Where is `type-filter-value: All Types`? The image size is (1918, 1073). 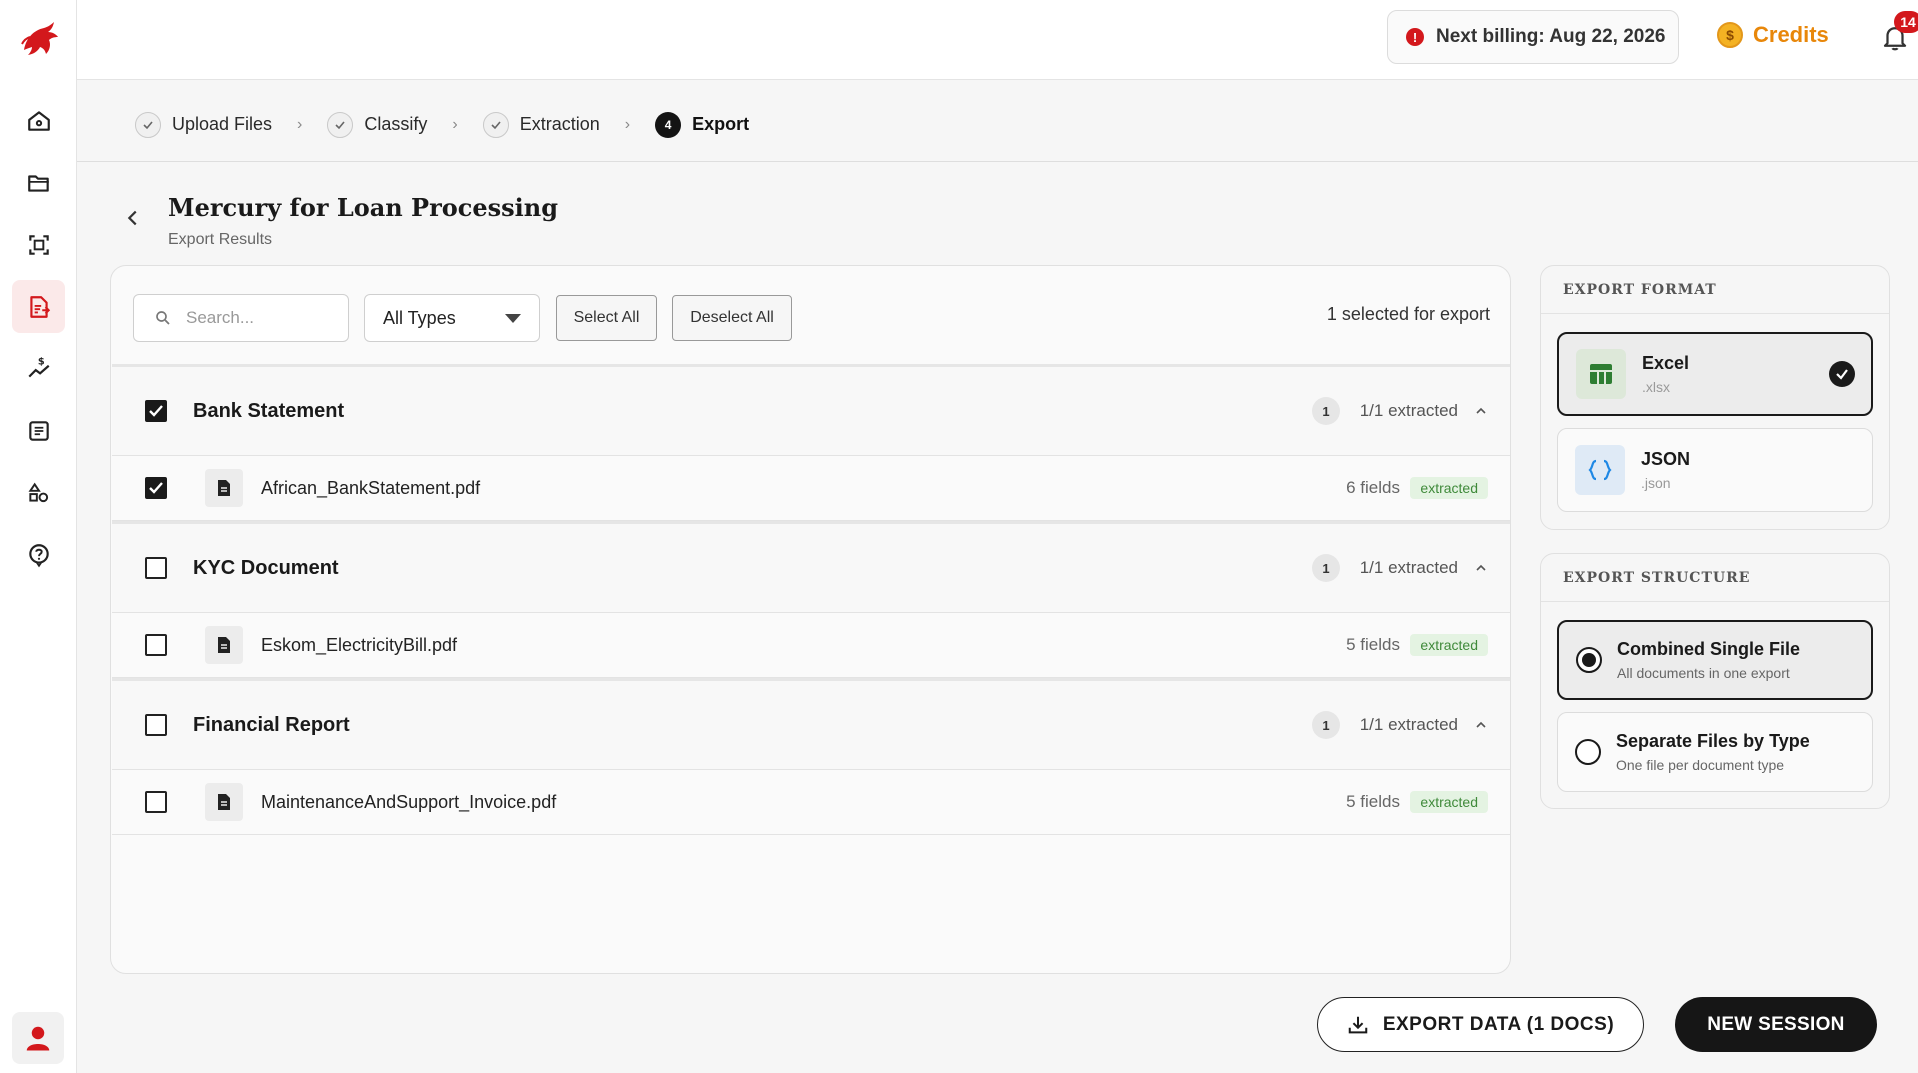
type-filter-value: All Types is located at coordinates (419, 317).